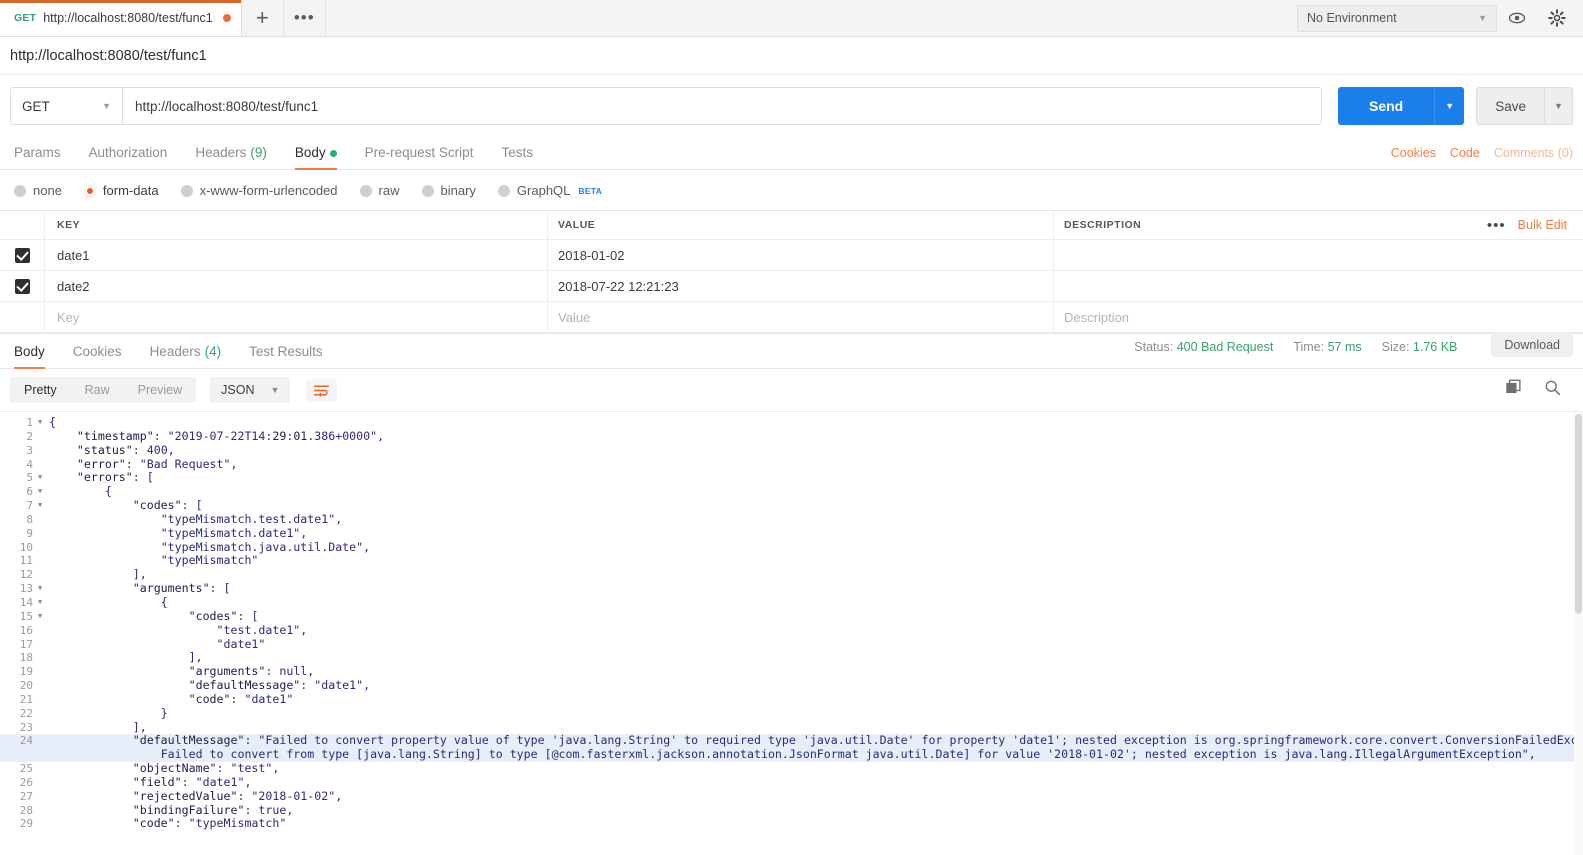  I want to click on eye-icon, so click(1517, 18).